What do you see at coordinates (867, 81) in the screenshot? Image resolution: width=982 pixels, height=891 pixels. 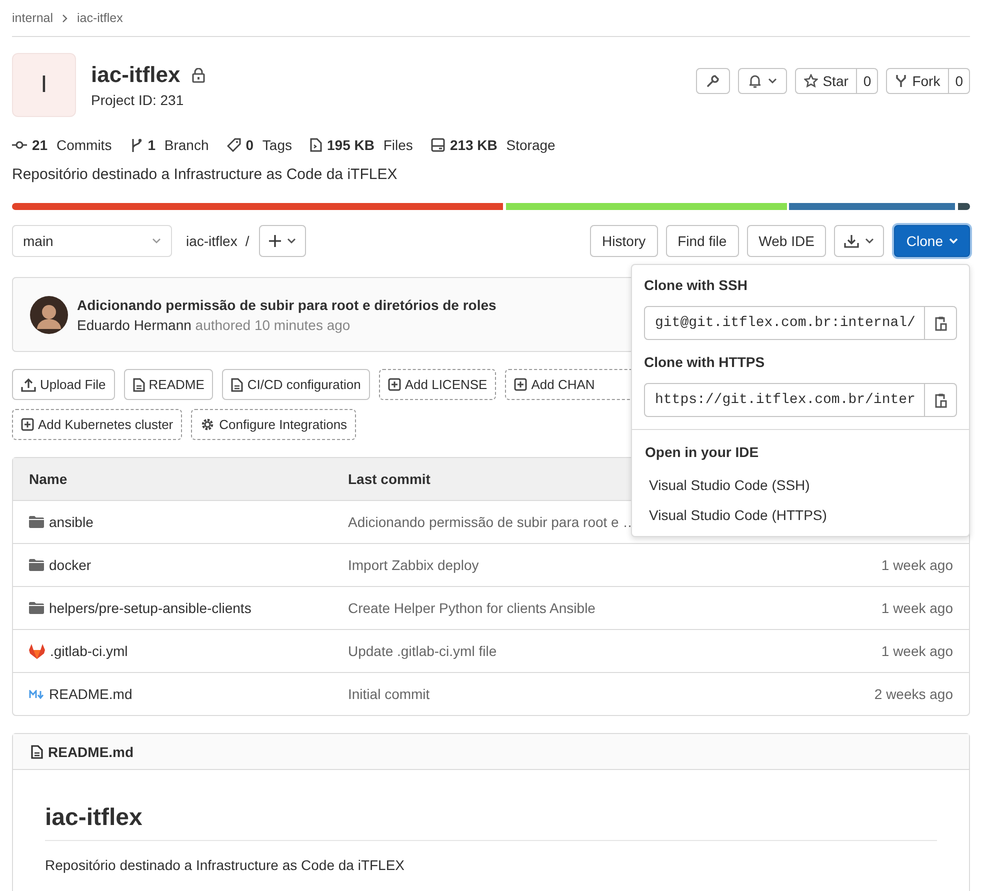 I see `star-count: 0` at bounding box center [867, 81].